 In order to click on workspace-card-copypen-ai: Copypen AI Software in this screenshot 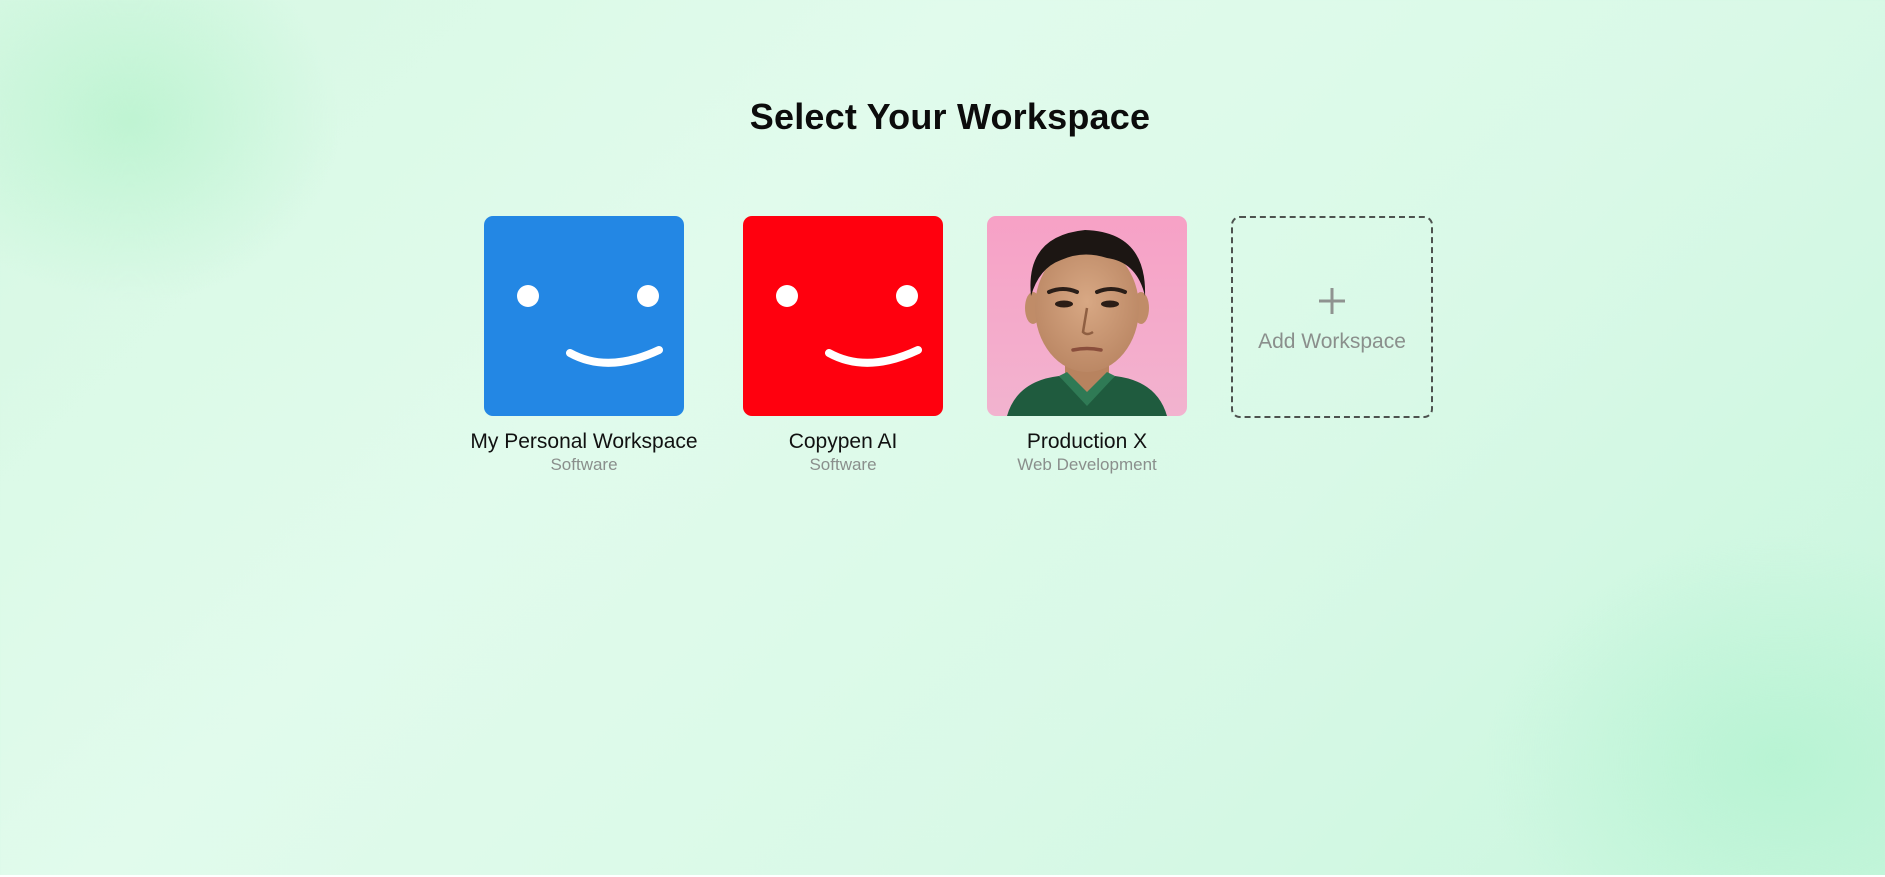, I will do `click(843, 346)`.